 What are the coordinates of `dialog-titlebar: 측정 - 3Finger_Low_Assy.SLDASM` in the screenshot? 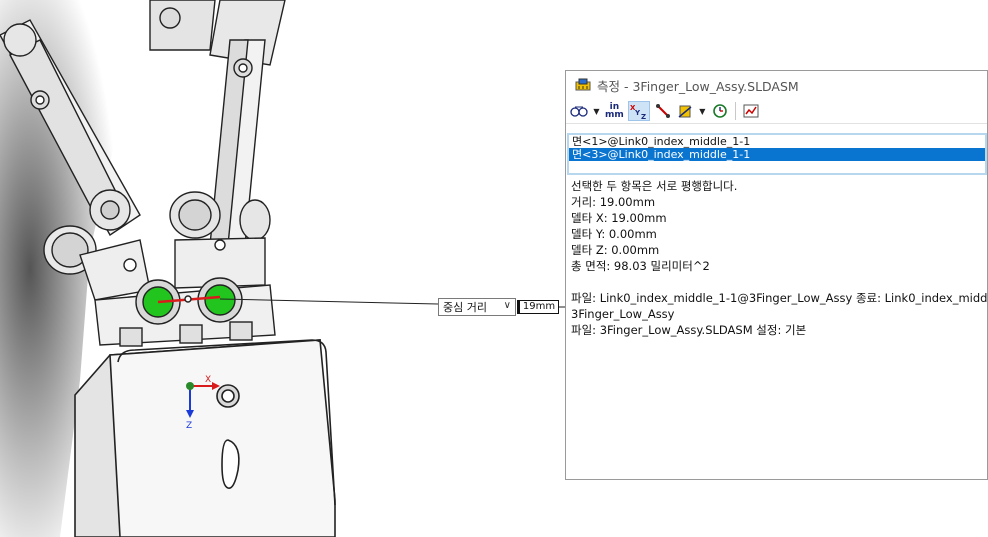 It's located at (776, 85).